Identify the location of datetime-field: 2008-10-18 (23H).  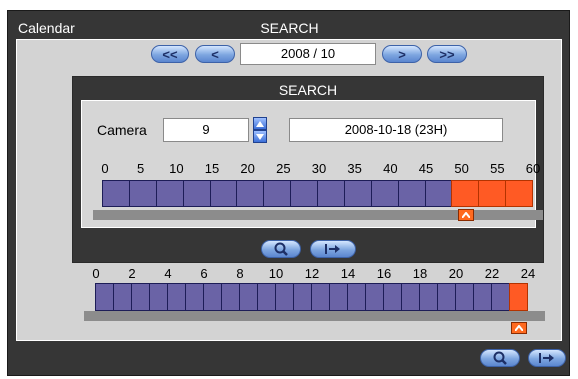
(396, 130).